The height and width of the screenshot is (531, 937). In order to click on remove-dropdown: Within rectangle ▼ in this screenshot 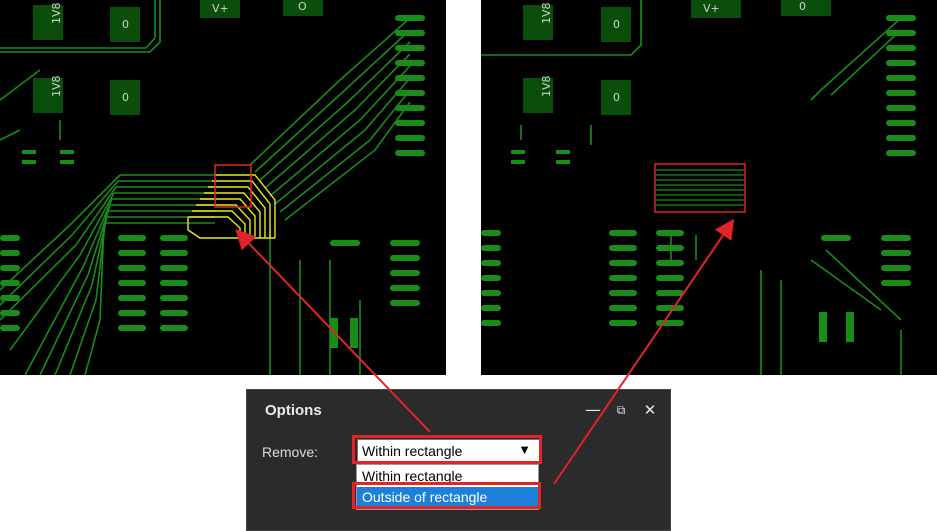, I will do `click(448, 450)`.